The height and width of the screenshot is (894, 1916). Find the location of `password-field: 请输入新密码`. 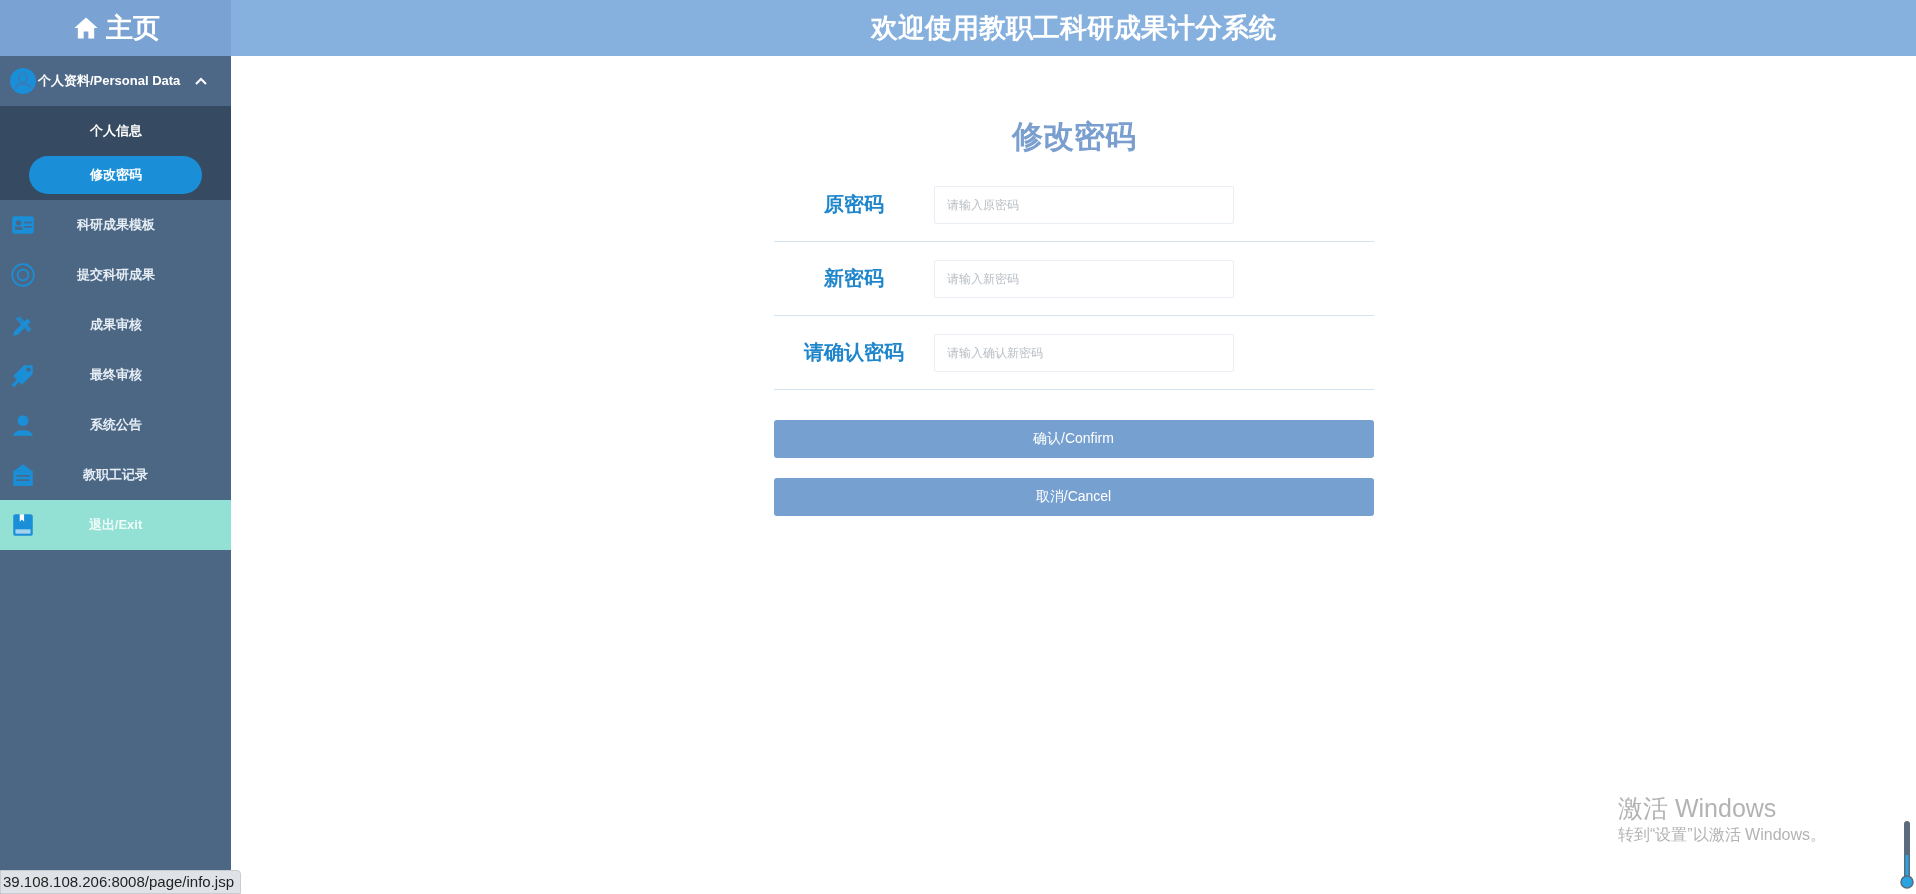

password-field: 请输入新密码 is located at coordinates (1083, 278).